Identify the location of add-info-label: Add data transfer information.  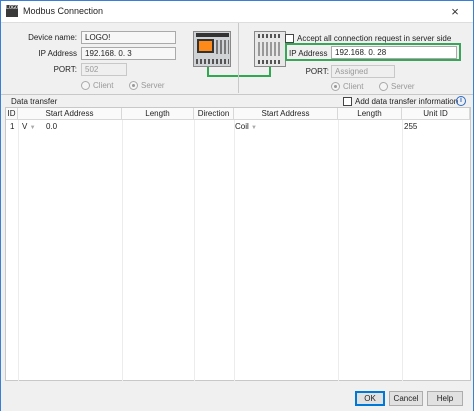
(407, 101).